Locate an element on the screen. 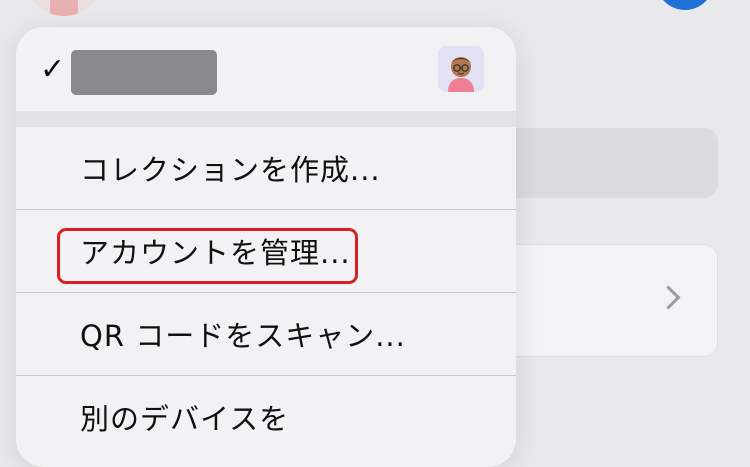  account-name-redacted is located at coordinates (144, 72).